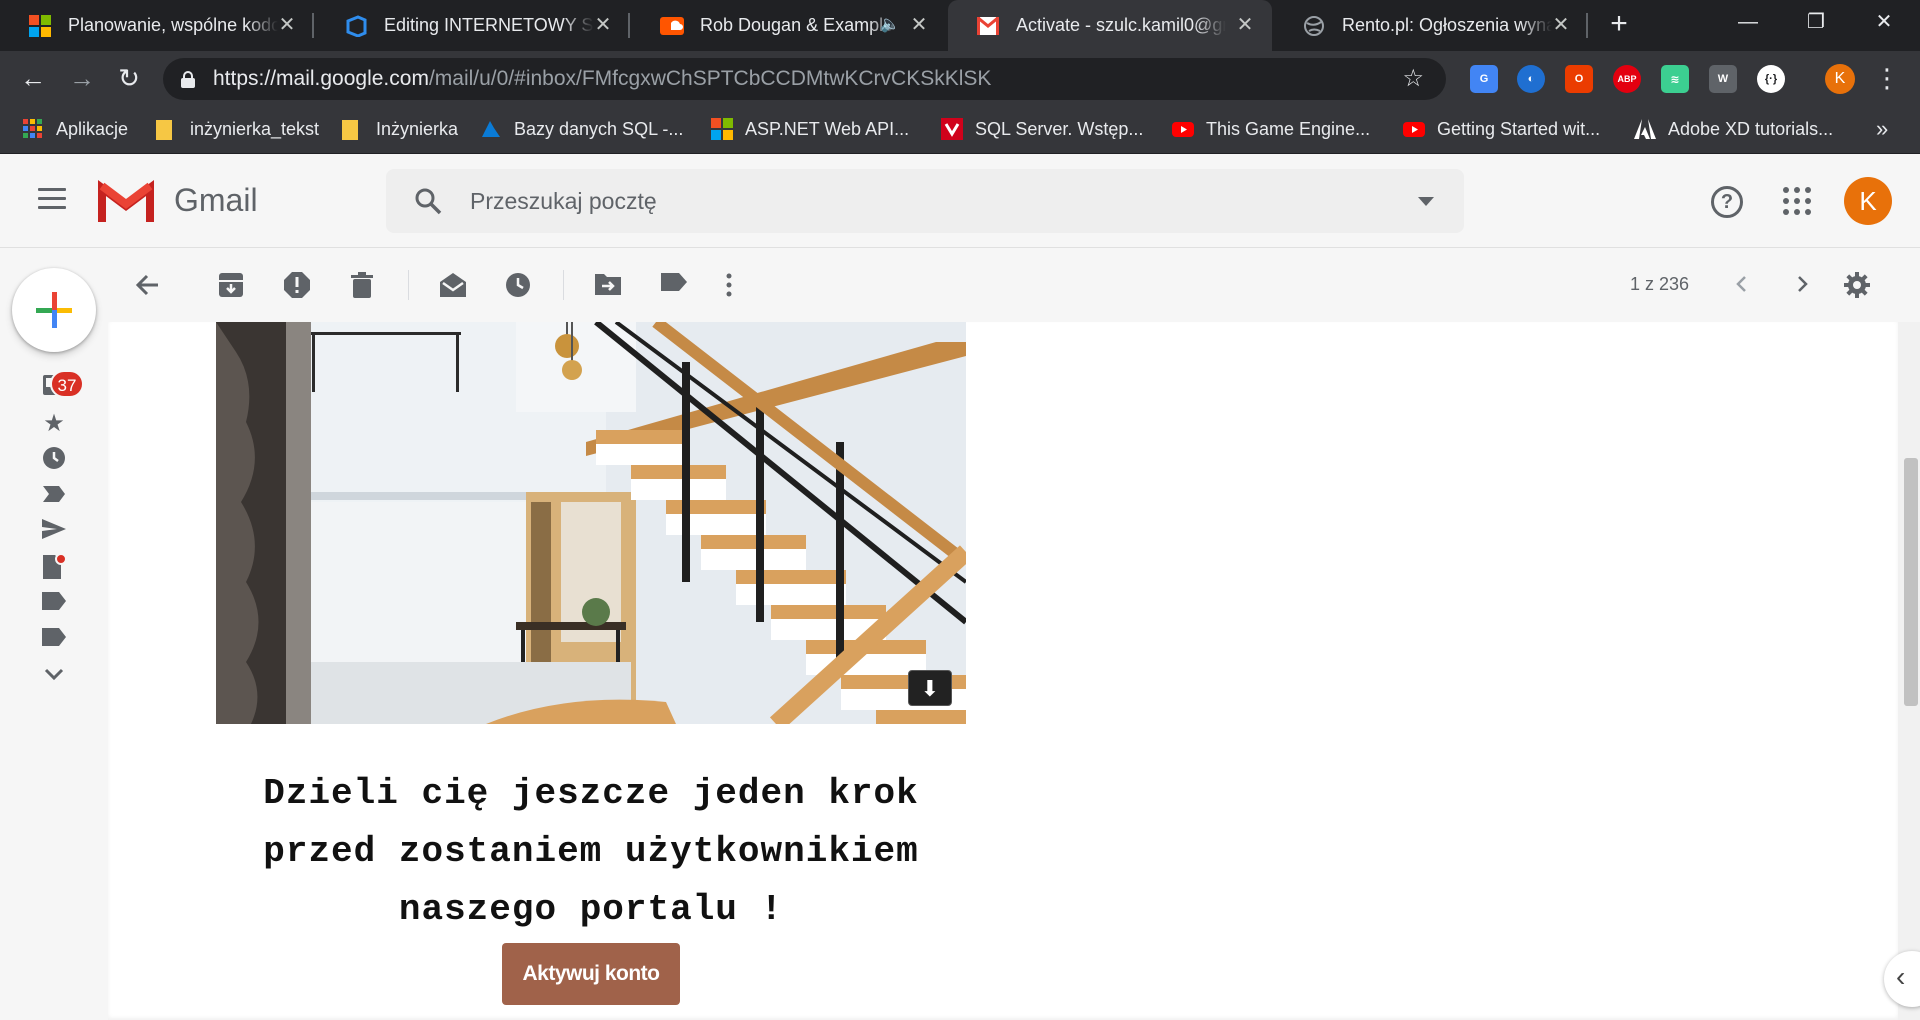 Image resolution: width=1920 pixels, height=1020 pixels. I want to click on tab-title: Editing INTERNETOWY SERWIS, so click(489, 25).